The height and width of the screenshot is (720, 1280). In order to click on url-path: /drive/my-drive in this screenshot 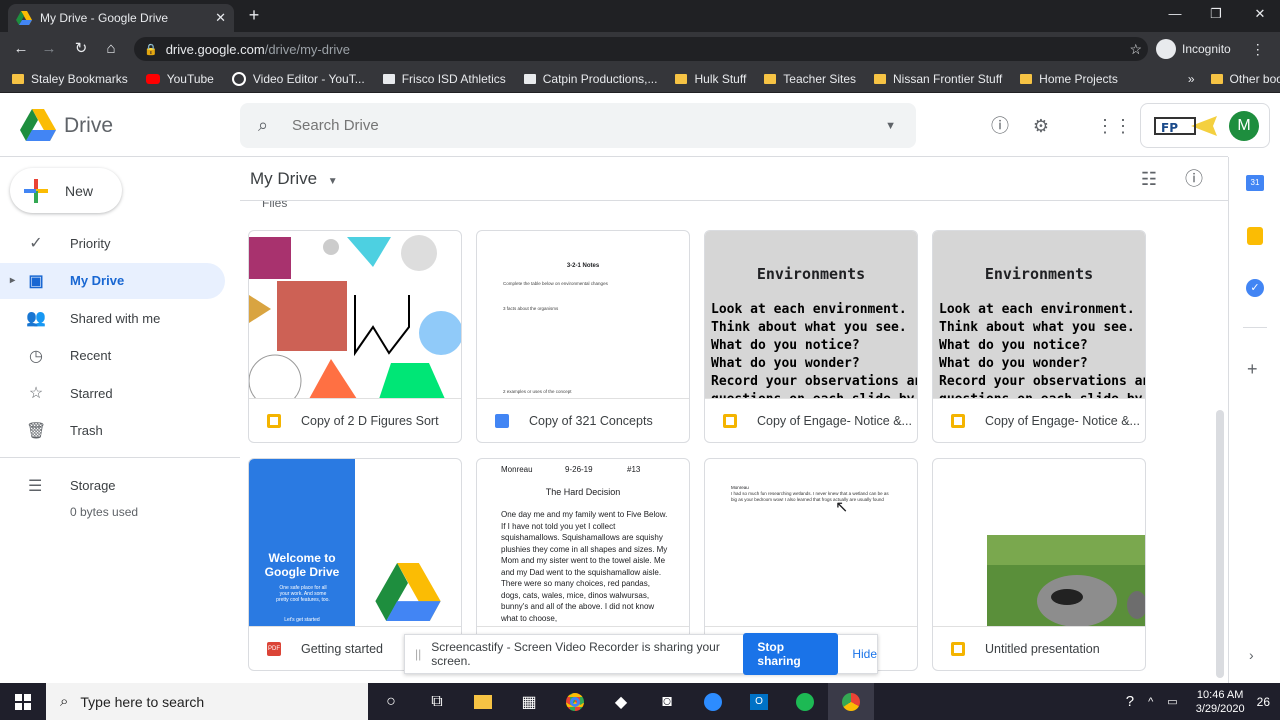, I will do `click(307, 49)`.